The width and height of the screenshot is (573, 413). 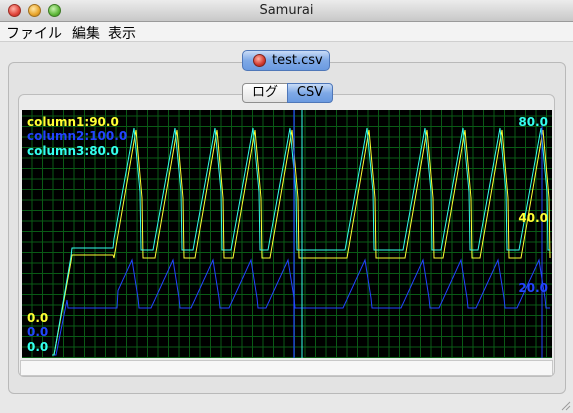 I want to click on column2-max-label: 20.0, so click(x=533, y=288).